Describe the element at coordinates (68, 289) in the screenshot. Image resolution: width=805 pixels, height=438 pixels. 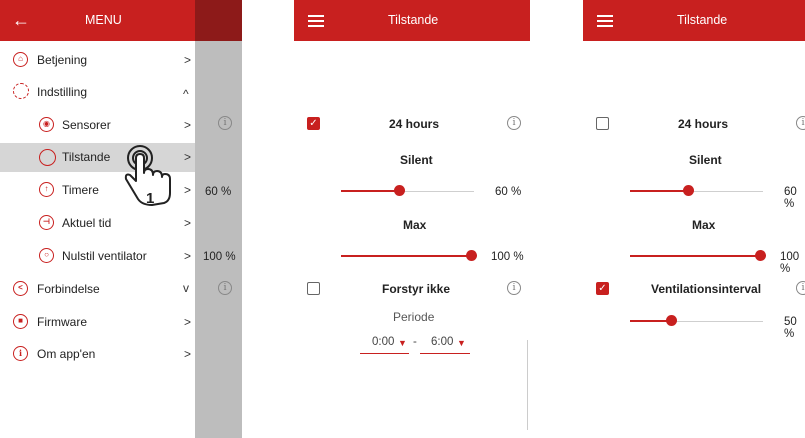
I see `menu-item-label: Forbindelse` at that location.